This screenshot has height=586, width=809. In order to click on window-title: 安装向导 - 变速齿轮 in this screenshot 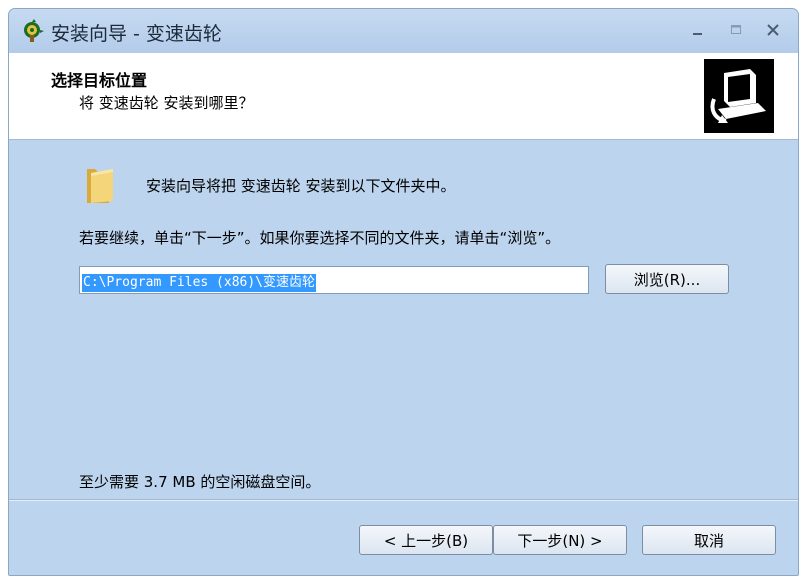, I will do `click(136, 34)`.